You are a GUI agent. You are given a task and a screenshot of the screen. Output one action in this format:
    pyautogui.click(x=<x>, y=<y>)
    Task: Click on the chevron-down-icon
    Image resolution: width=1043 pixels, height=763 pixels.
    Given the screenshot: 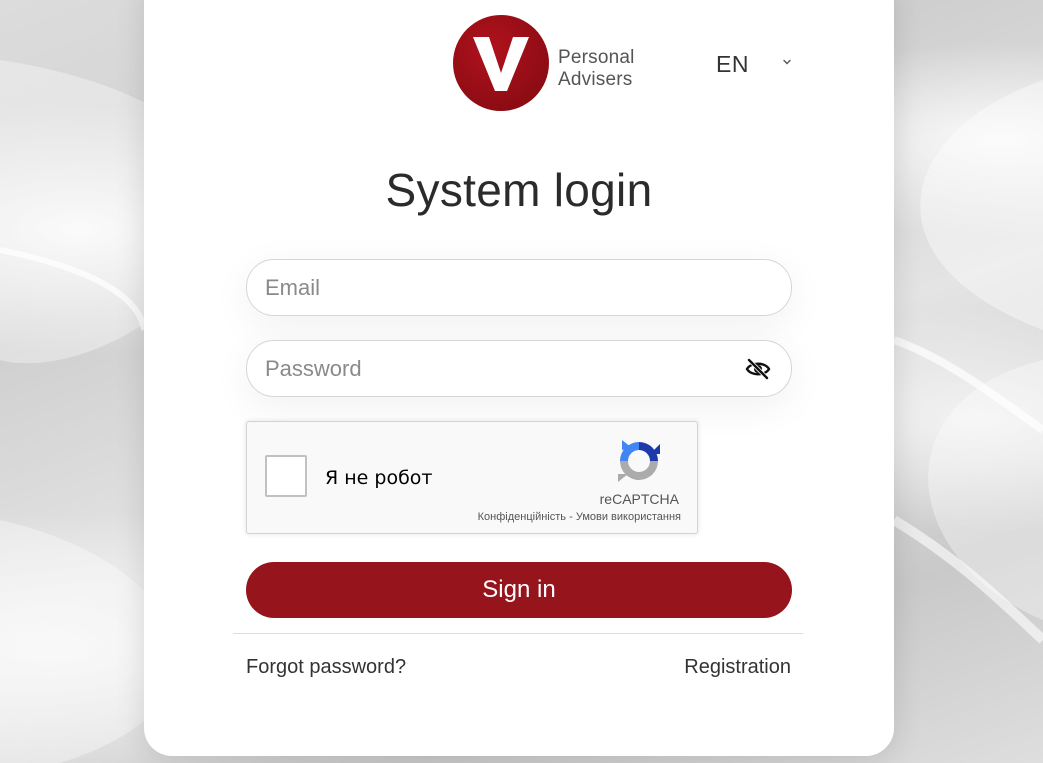 What is the action you would take?
    pyautogui.click(x=787, y=62)
    